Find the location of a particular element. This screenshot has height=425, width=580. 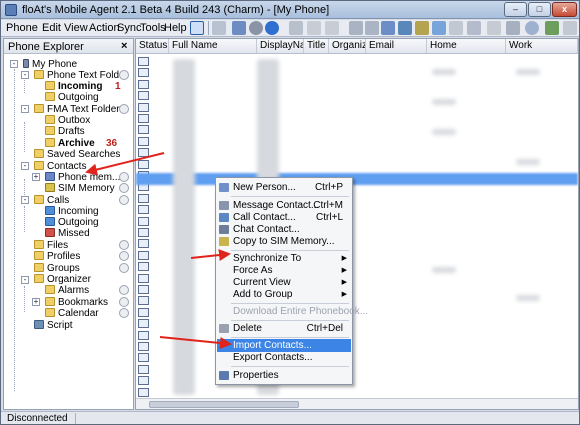

tree-node-calendar: Calendar is located at coordinates (72, 313).